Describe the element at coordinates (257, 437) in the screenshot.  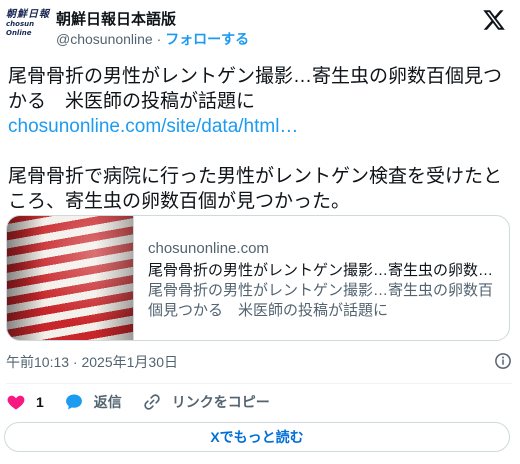
I see `read-more-button: Xでもっと読む` at that location.